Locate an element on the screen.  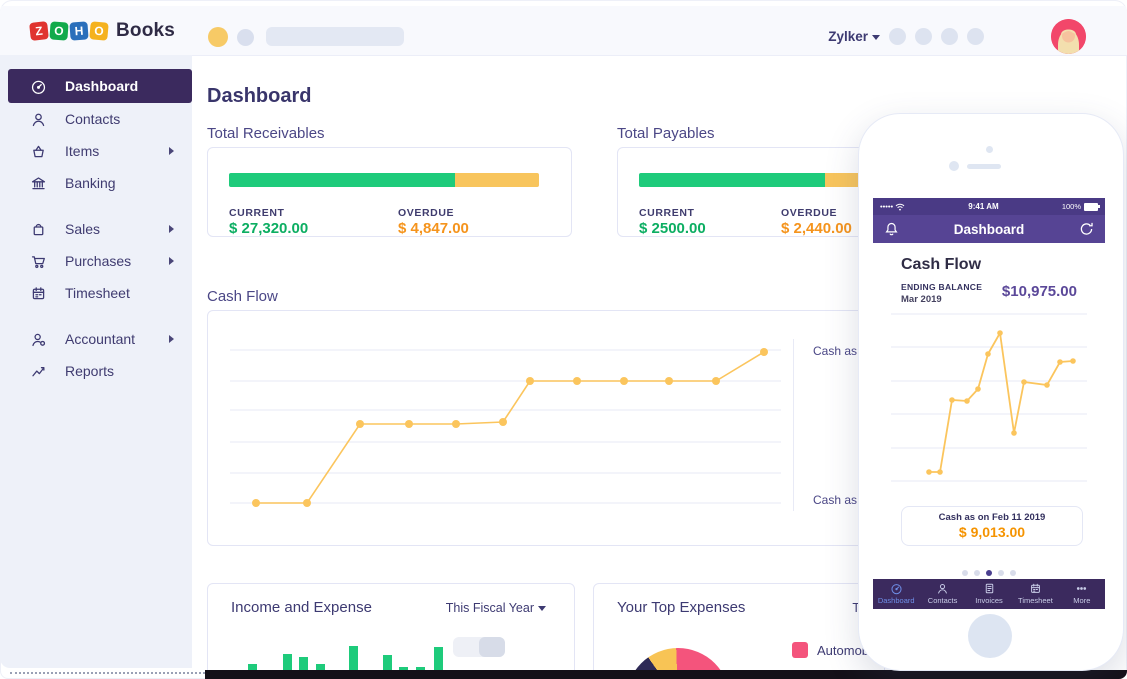
receivables-current-amount: $ 27,320.00 is located at coordinates (269, 228).